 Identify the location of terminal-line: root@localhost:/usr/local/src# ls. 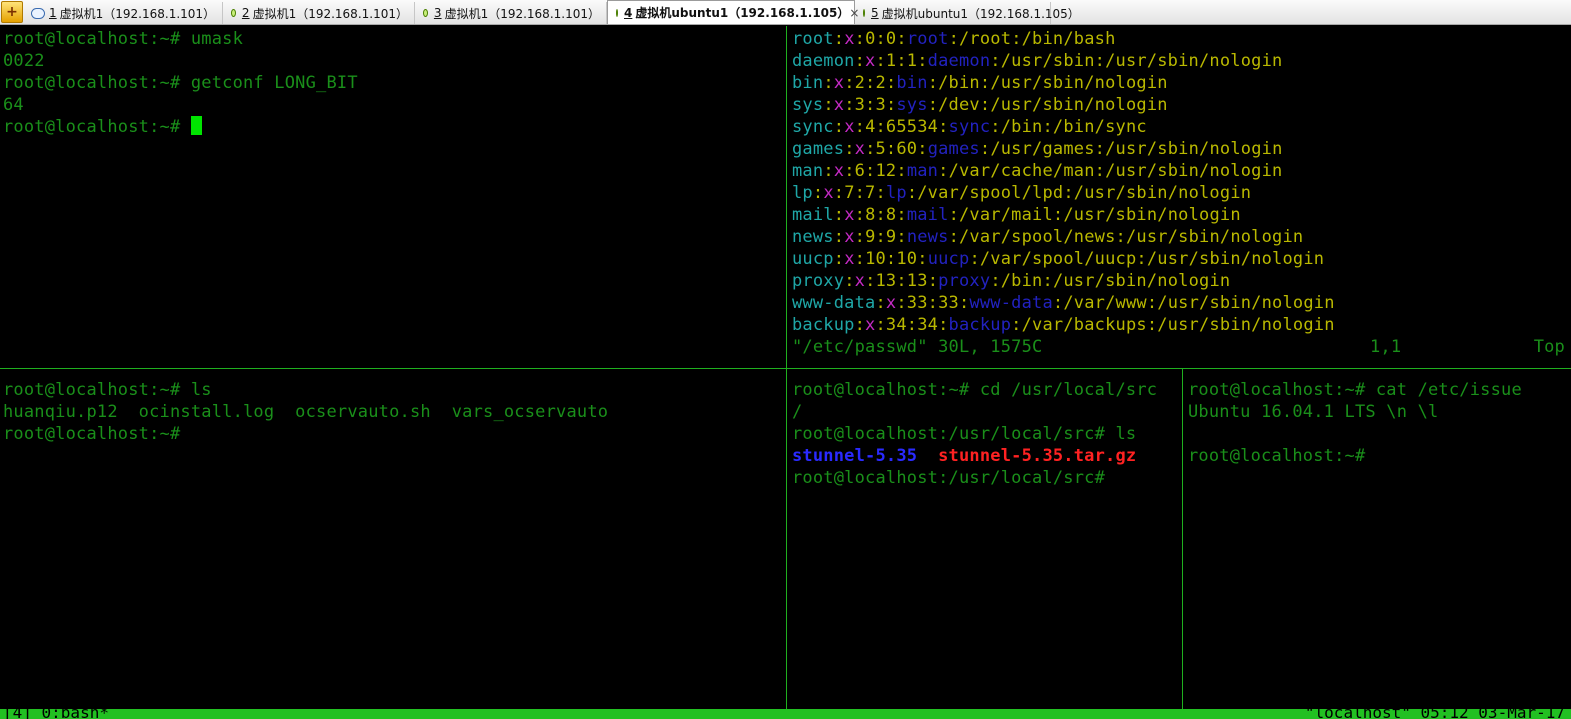
(964, 434).